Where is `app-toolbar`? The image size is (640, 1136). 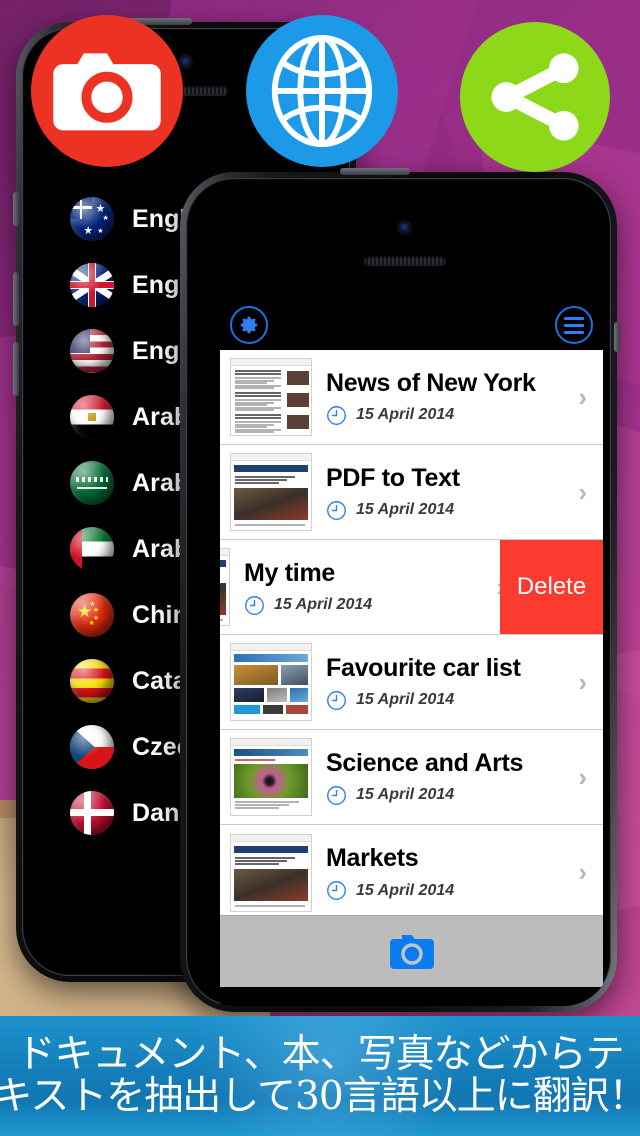
app-toolbar is located at coordinates (411, 324).